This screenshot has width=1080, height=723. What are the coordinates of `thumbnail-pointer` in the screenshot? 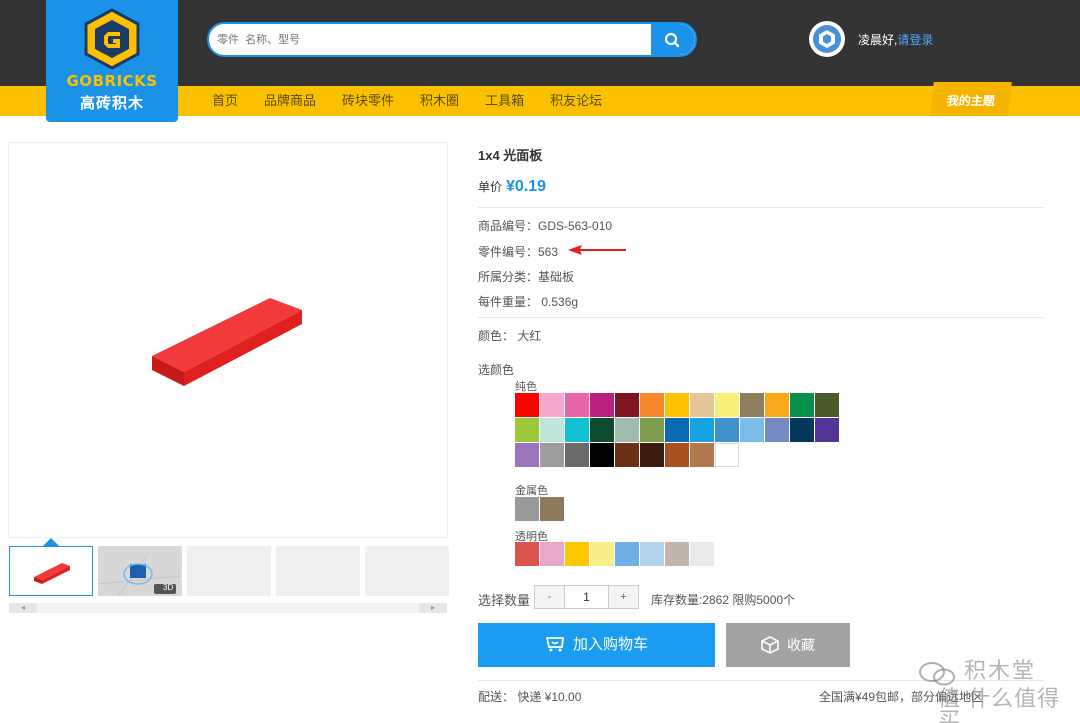 It's located at (51, 542).